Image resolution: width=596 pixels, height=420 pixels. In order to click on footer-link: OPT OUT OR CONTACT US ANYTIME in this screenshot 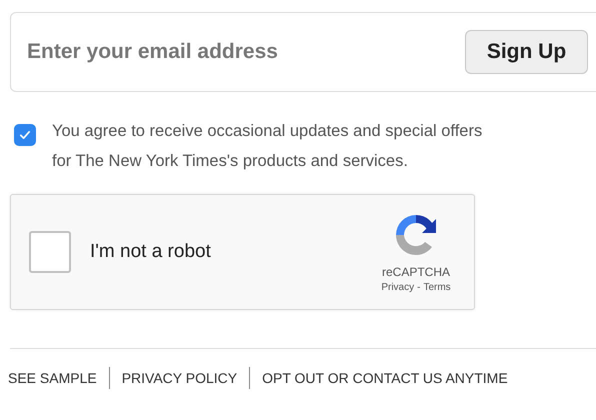, I will do `click(385, 378)`.